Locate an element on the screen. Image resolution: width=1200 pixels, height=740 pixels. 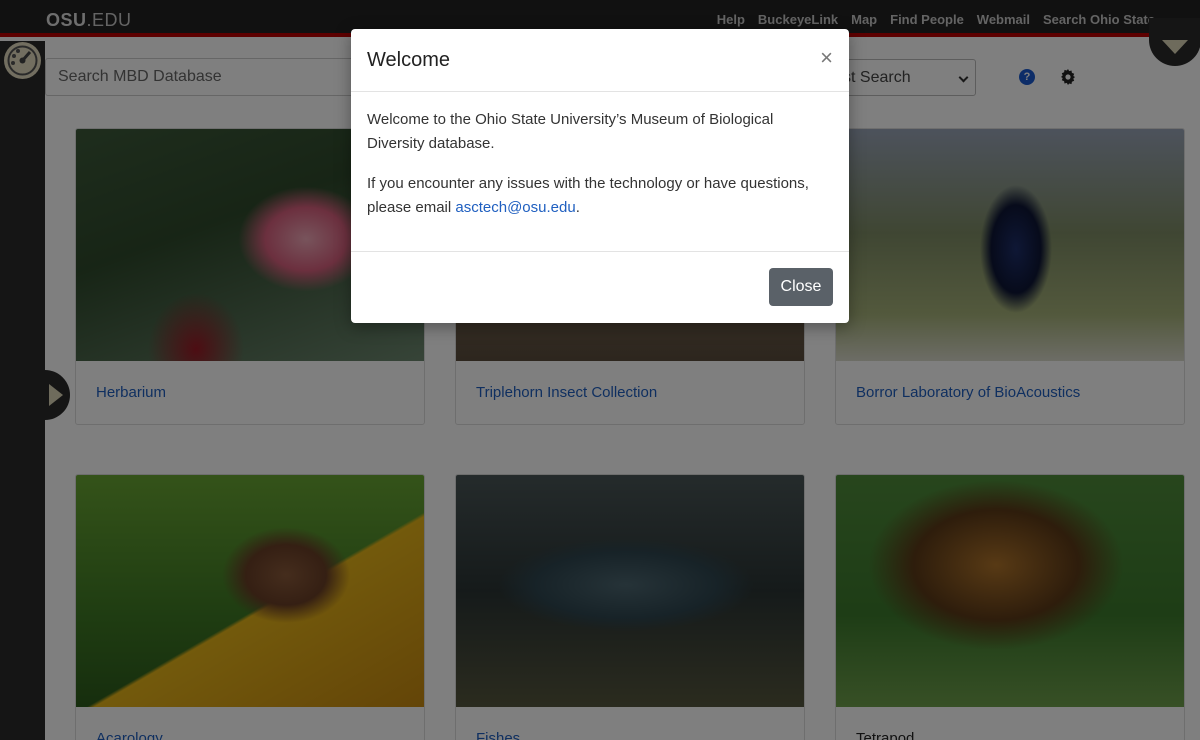
email-link: asctech@osu.edu is located at coordinates (515, 207).